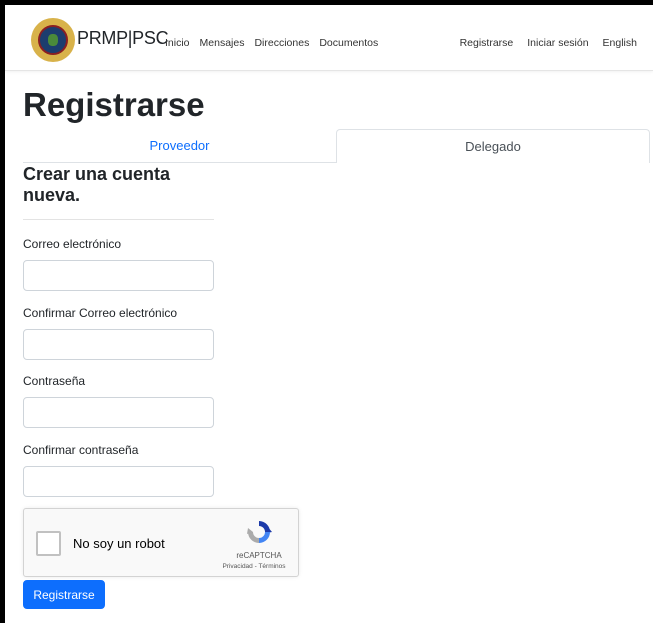 The image size is (653, 623). Describe the element at coordinates (119, 543) in the screenshot. I see `recaptcha-label: No soy un robot` at that location.